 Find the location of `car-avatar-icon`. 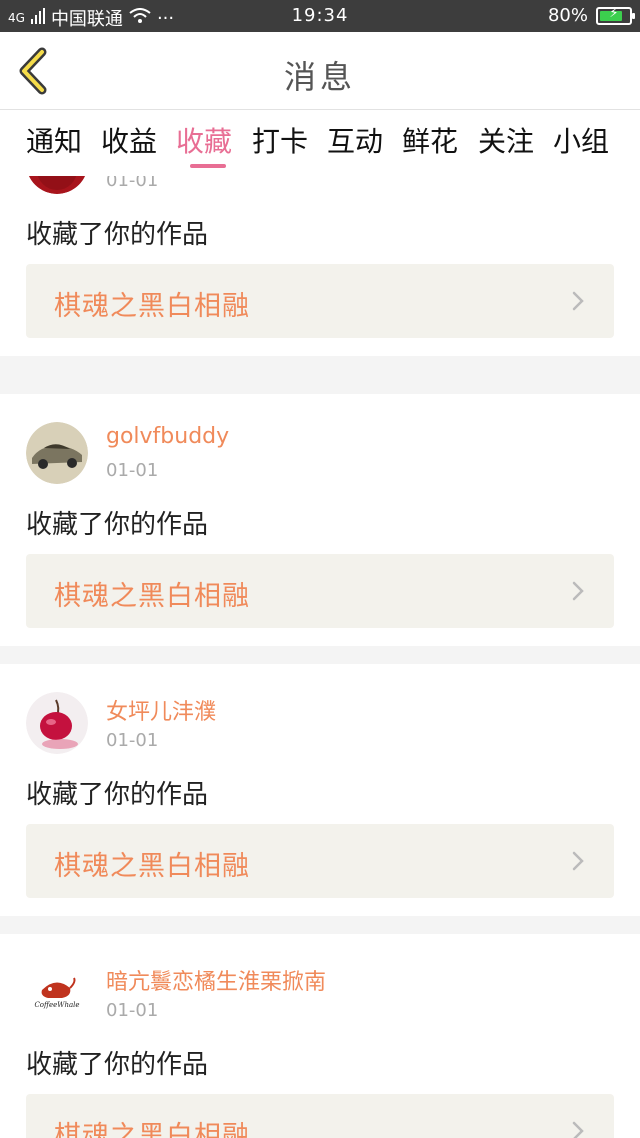

car-avatar-icon is located at coordinates (57, 453).